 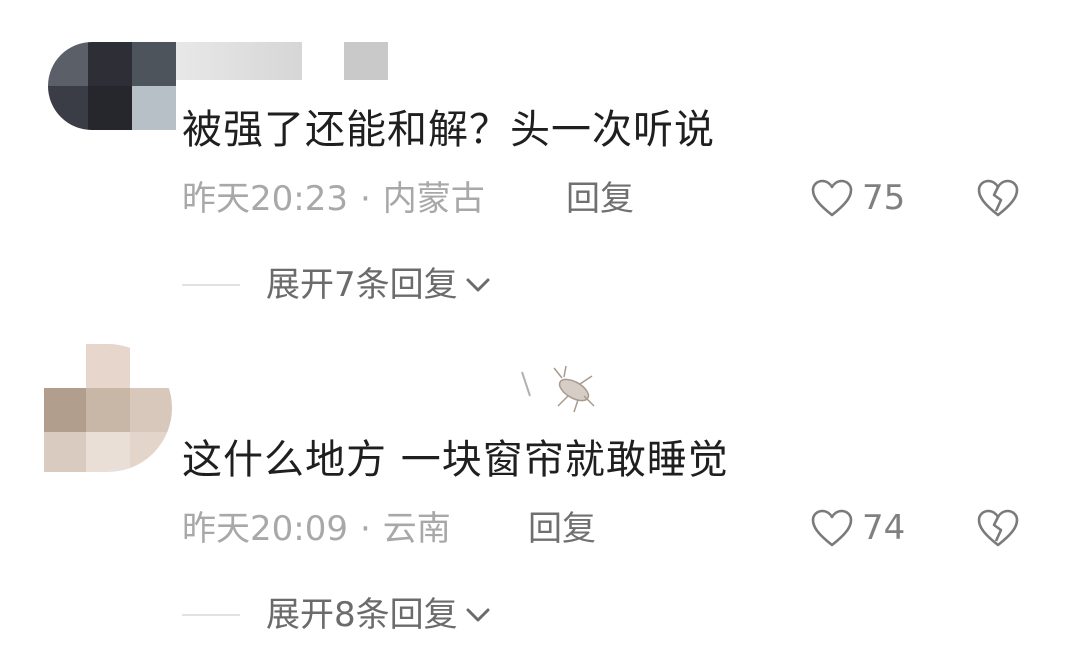 I want to click on expand-replies-button: 展开7条回复, so click(x=337, y=285).